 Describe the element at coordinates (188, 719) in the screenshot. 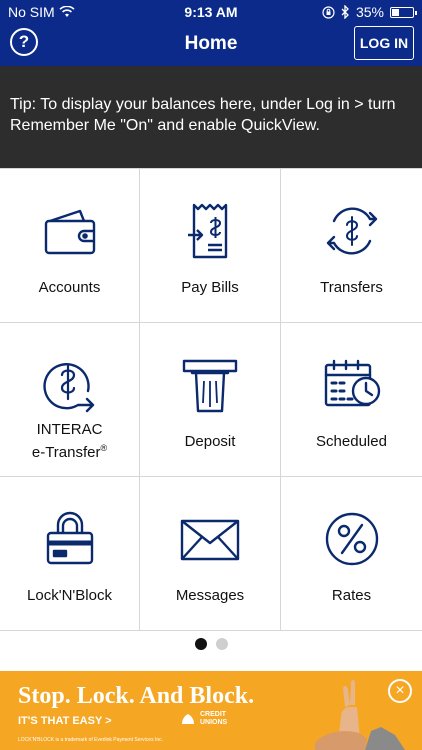

I see `credit-unions-logo-icon` at that location.